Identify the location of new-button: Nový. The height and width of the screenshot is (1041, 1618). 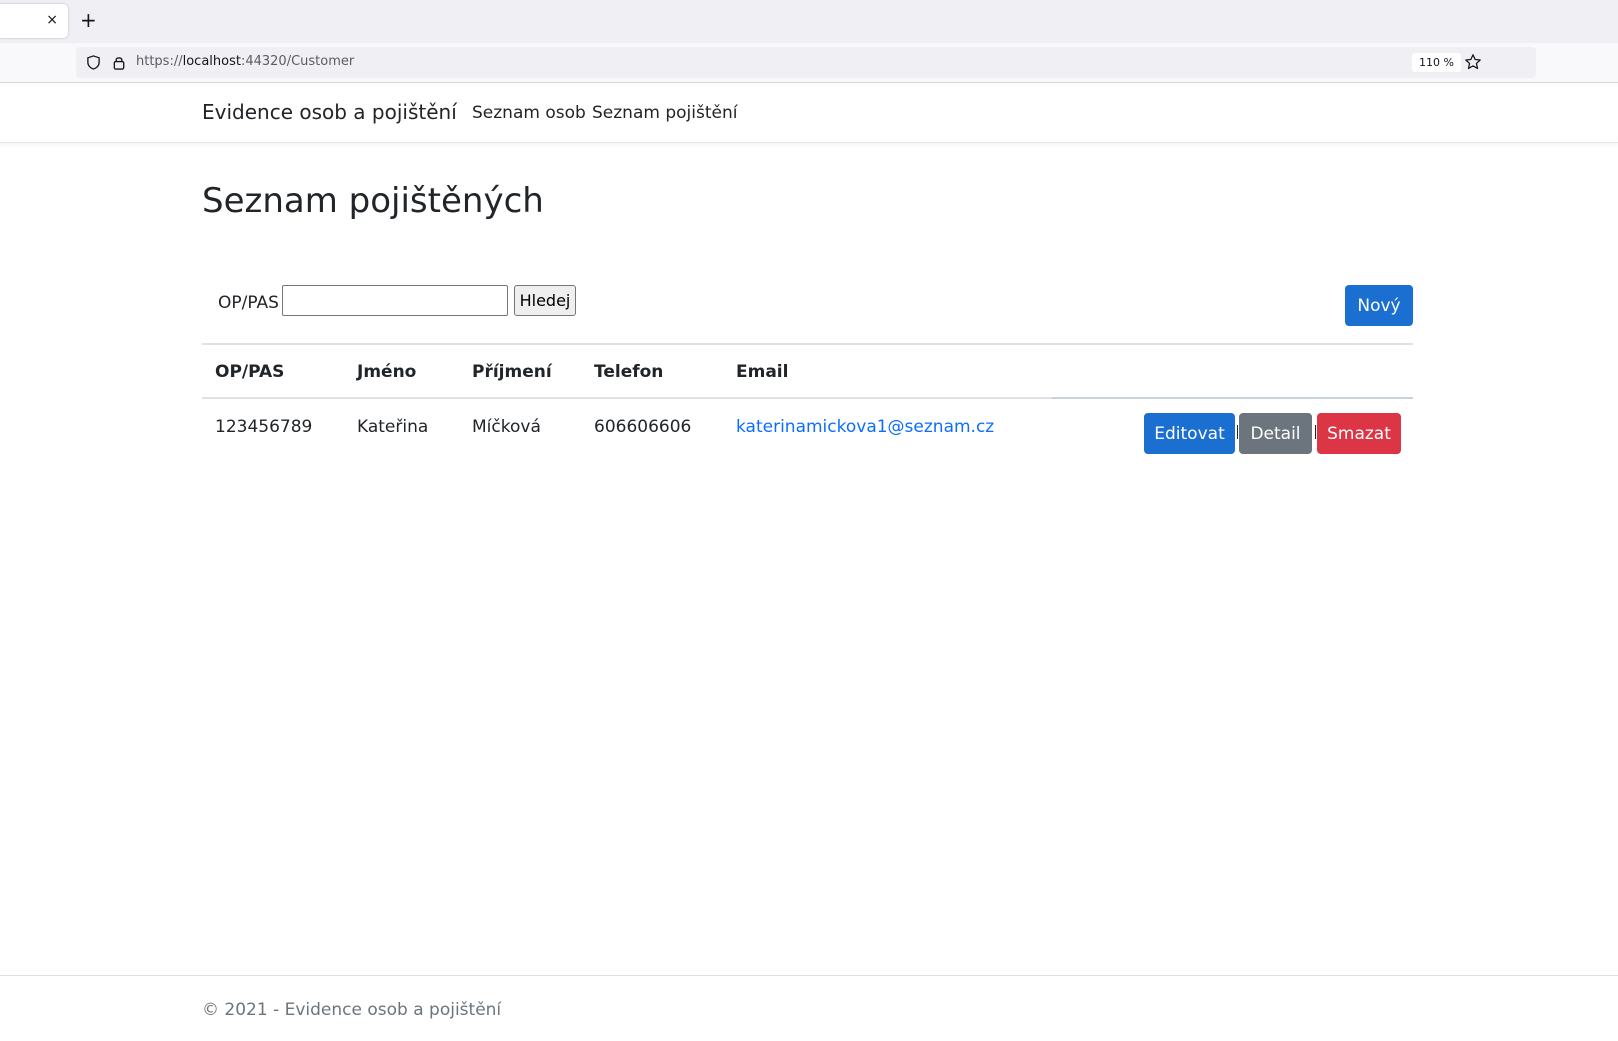
(1379, 305).